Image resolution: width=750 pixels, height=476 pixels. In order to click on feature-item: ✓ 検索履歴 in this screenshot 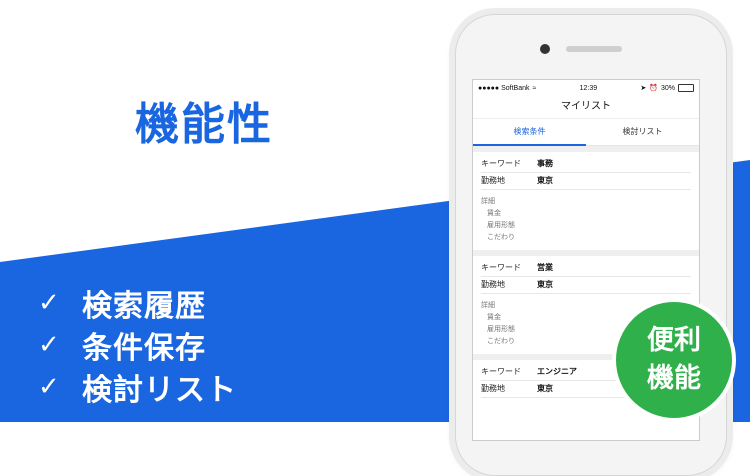, I will do `click(137, 303)`.